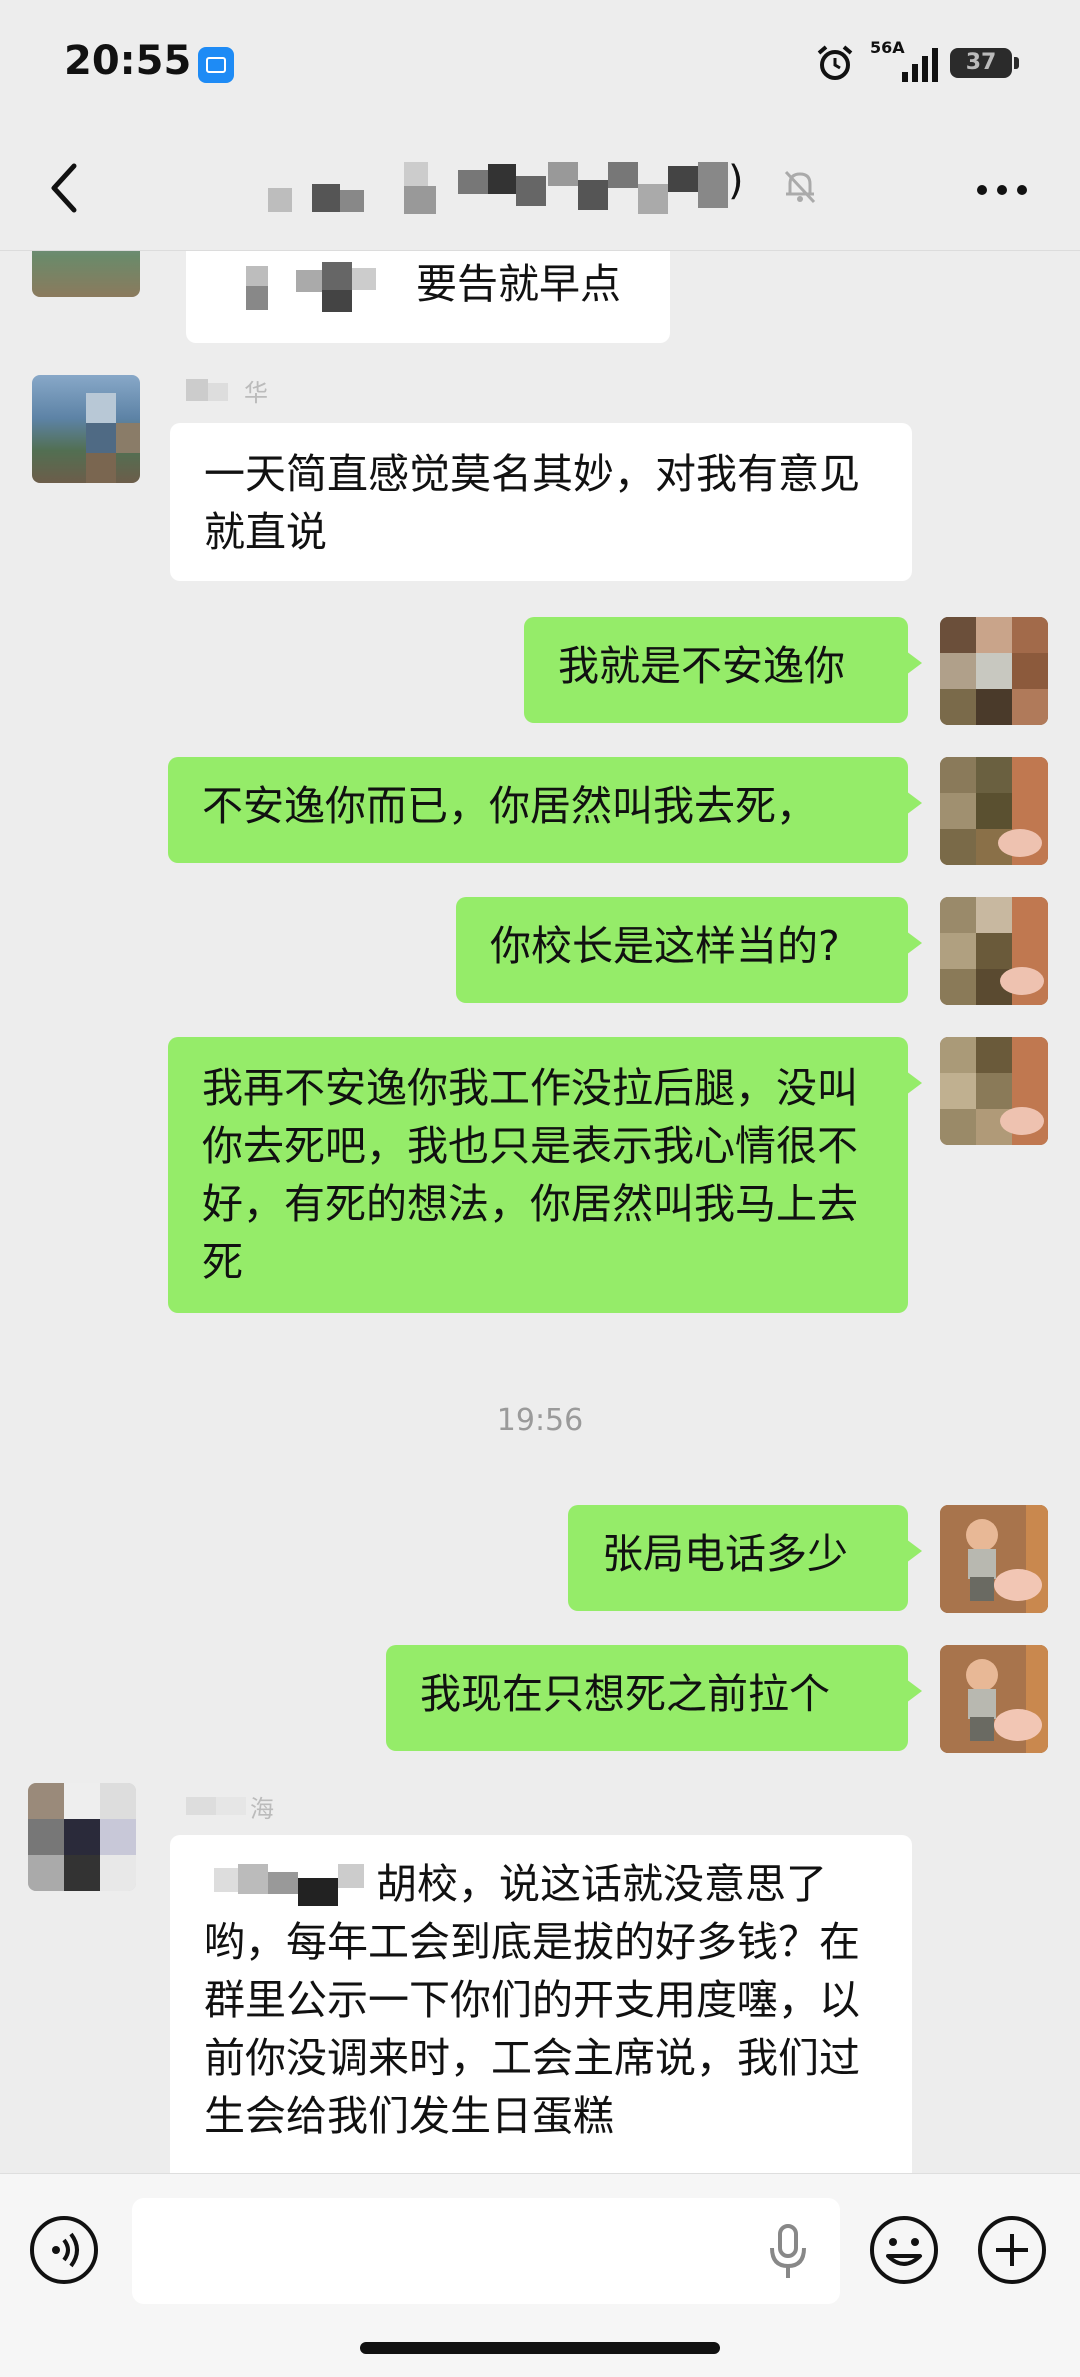  What do you see at coordinates (128, 61) in the screenshot?
I see `status-time: 20:55` at bounding box center [128, 61].